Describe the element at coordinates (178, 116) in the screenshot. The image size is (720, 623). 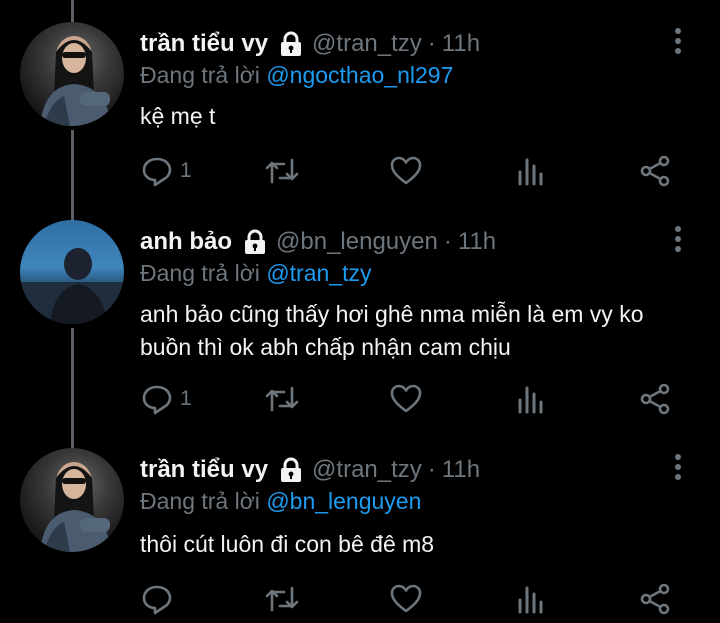
I see `tweet-text: kệ mẹ t` at that location.